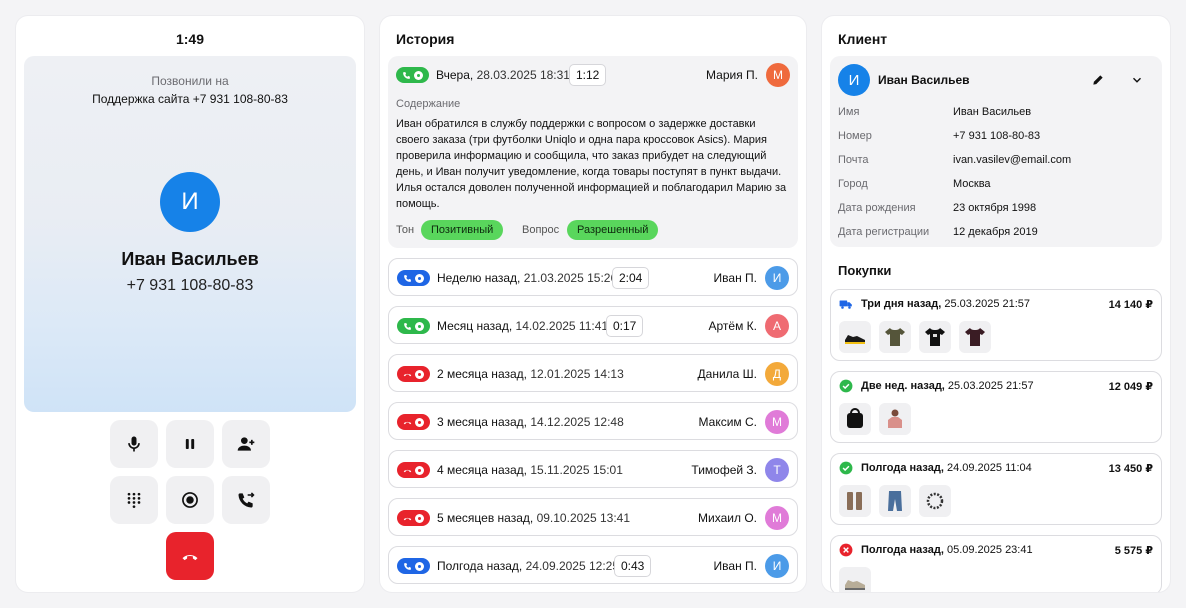 The width and height of the screenshot is (1186, 608). What do you see at coordinates (945, 304) in the screenshot?
I see `purchase-when: Три дня назад, 25.03.2025 21:57` at bounding box center [945, 304].